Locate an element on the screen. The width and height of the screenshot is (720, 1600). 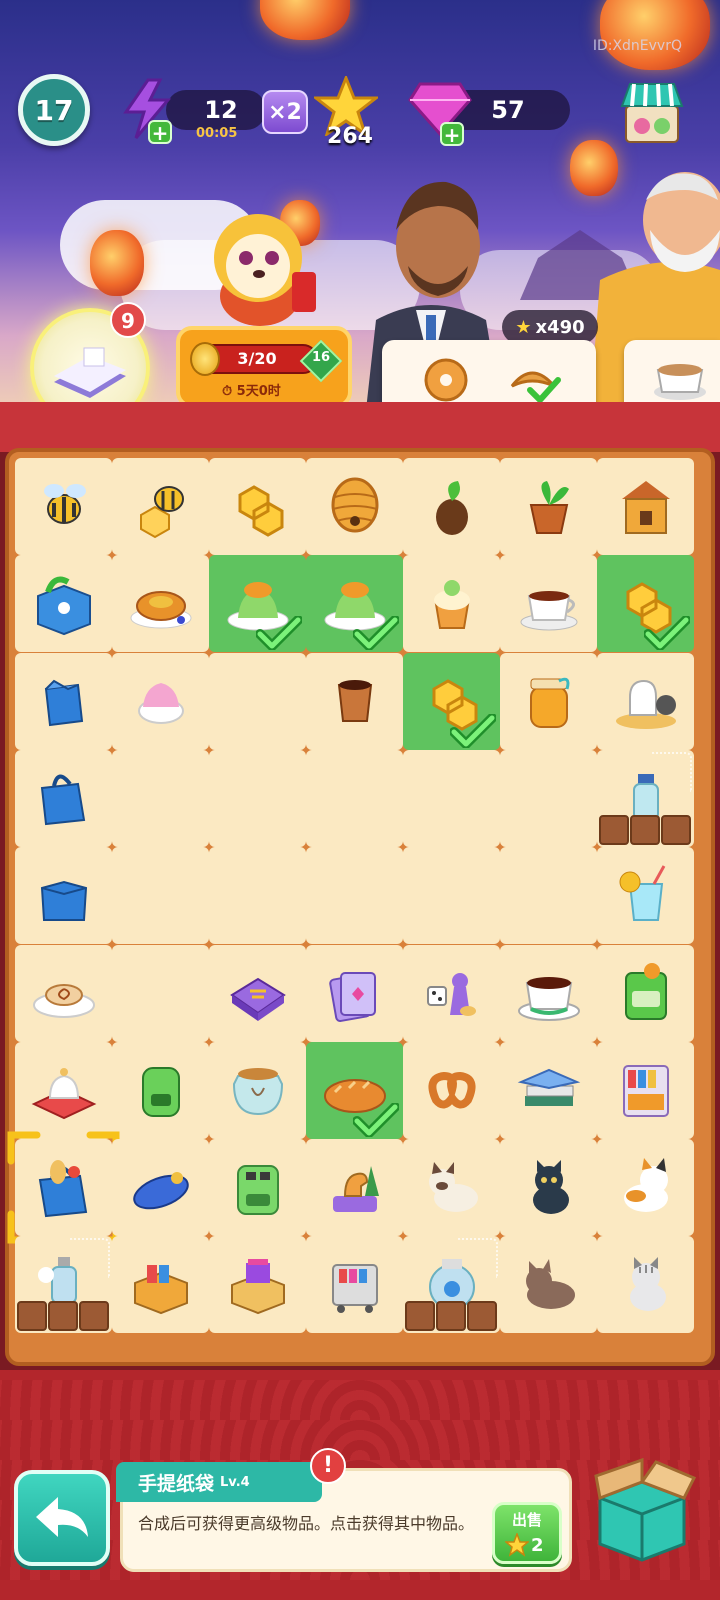
order-reward-value: x490 is located at coordinates (560, 327).